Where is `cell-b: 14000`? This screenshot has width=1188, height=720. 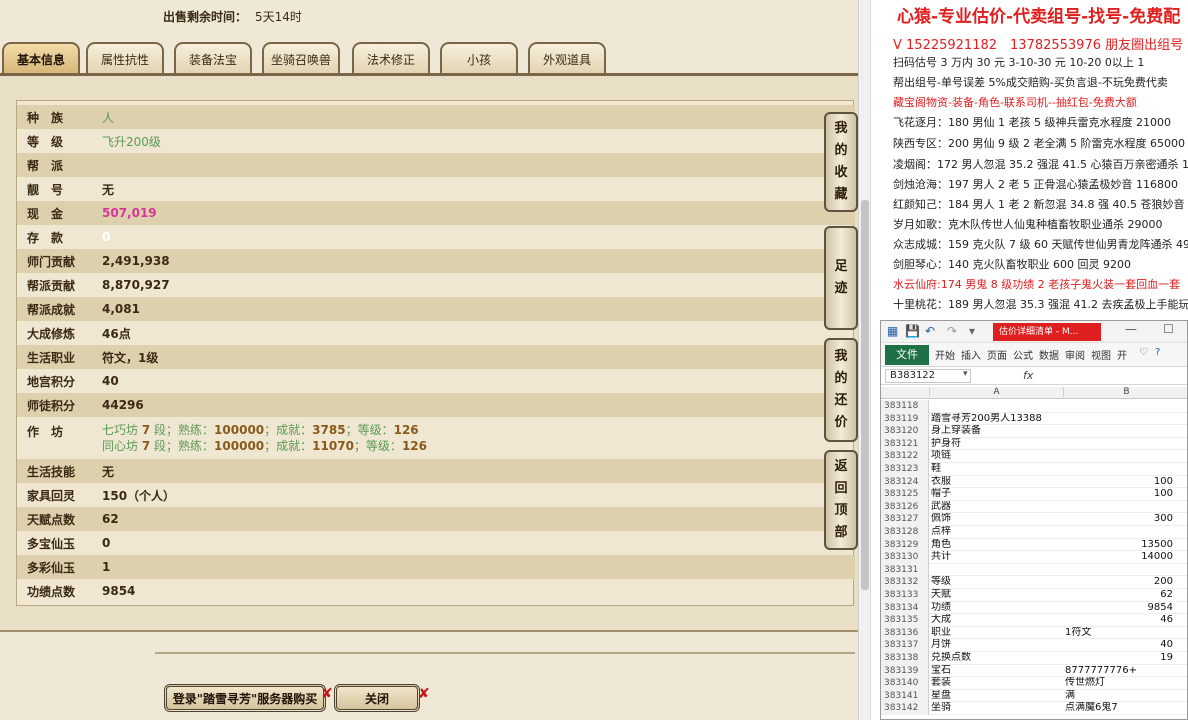
cell-b: 14000 is located at coordinates (1119, 557).